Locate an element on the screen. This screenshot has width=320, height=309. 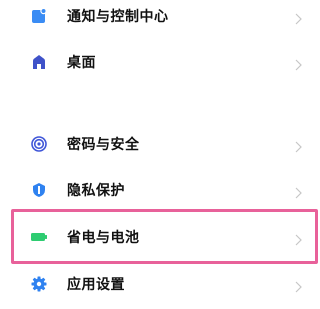
gear-icon is located at coordinates (39, 284).